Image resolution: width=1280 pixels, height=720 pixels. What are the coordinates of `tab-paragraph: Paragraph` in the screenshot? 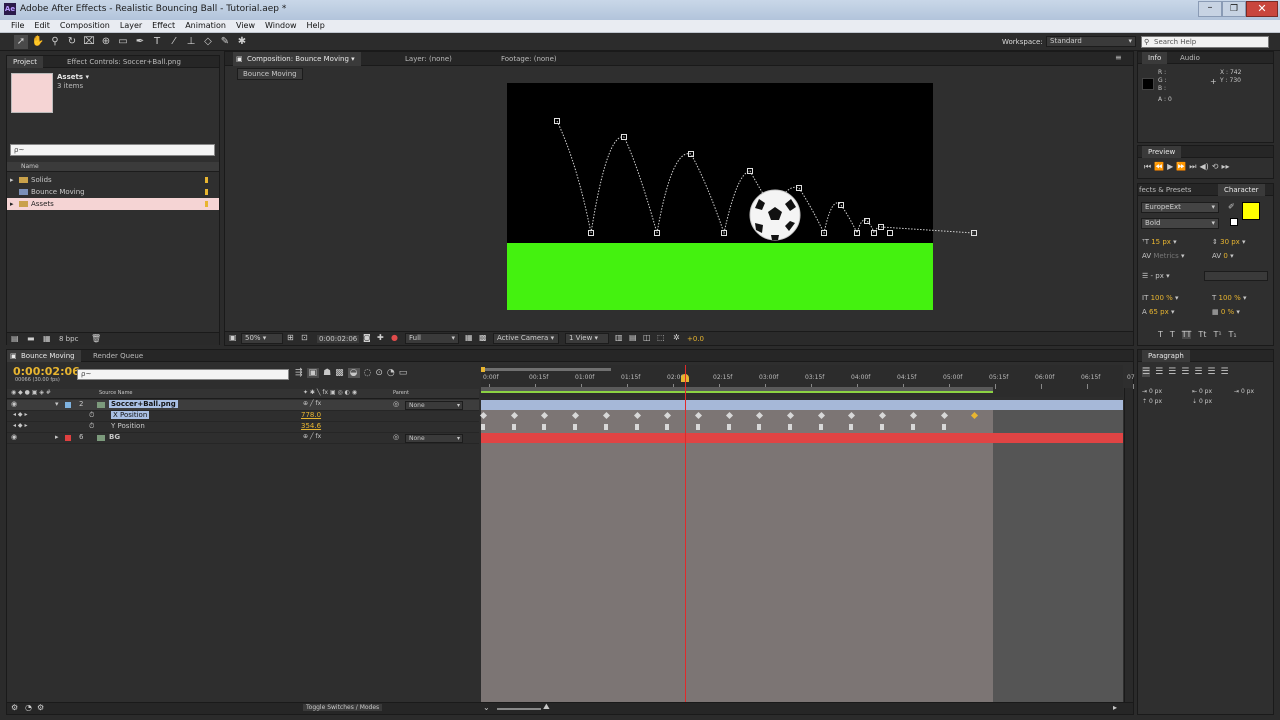 It's located at (1166, 356).